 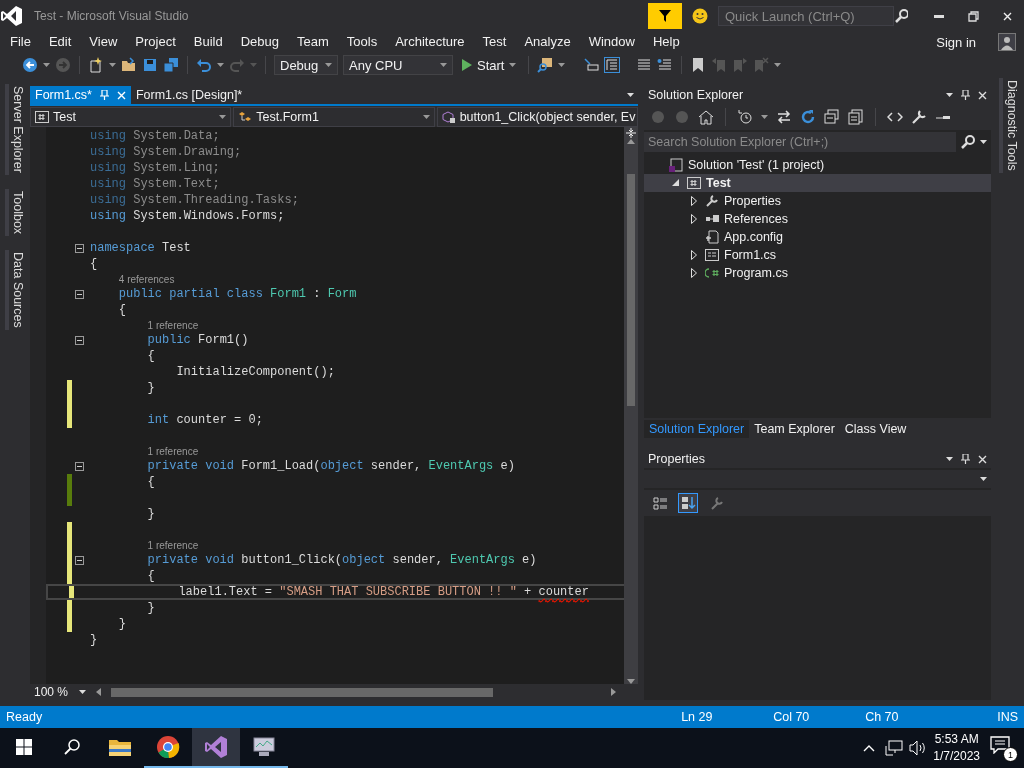 I want to click on scroll-thumb, so click(x=631, y=290).